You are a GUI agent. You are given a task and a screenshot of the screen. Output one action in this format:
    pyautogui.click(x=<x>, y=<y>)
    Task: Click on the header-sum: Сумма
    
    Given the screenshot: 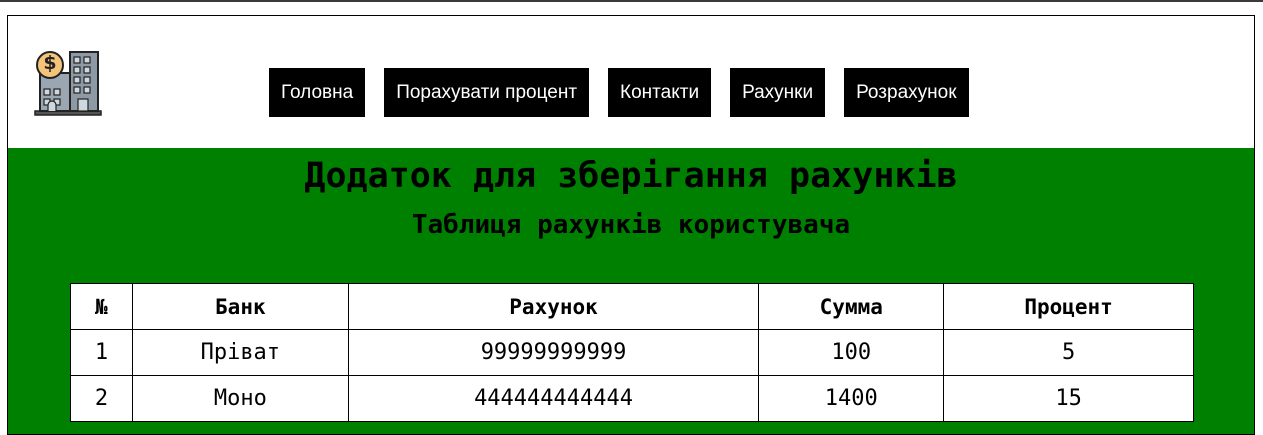 What is the action you would take?
    pyautogui.click(x=851, y=306)
    